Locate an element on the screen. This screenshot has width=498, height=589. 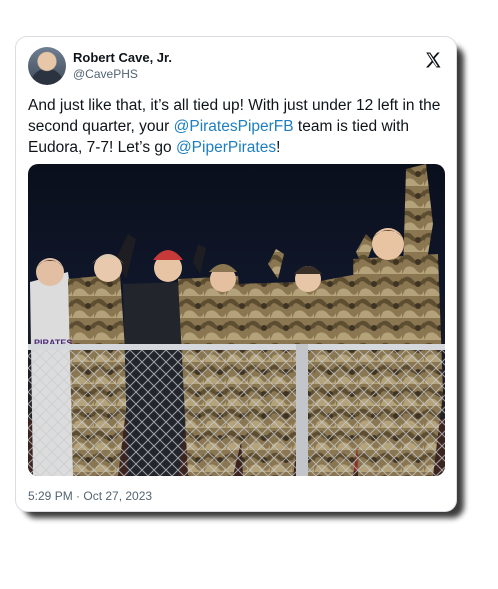
tweet-header: Robert Cave, Jr. @CavePHS is located at coordinates (236, 67).